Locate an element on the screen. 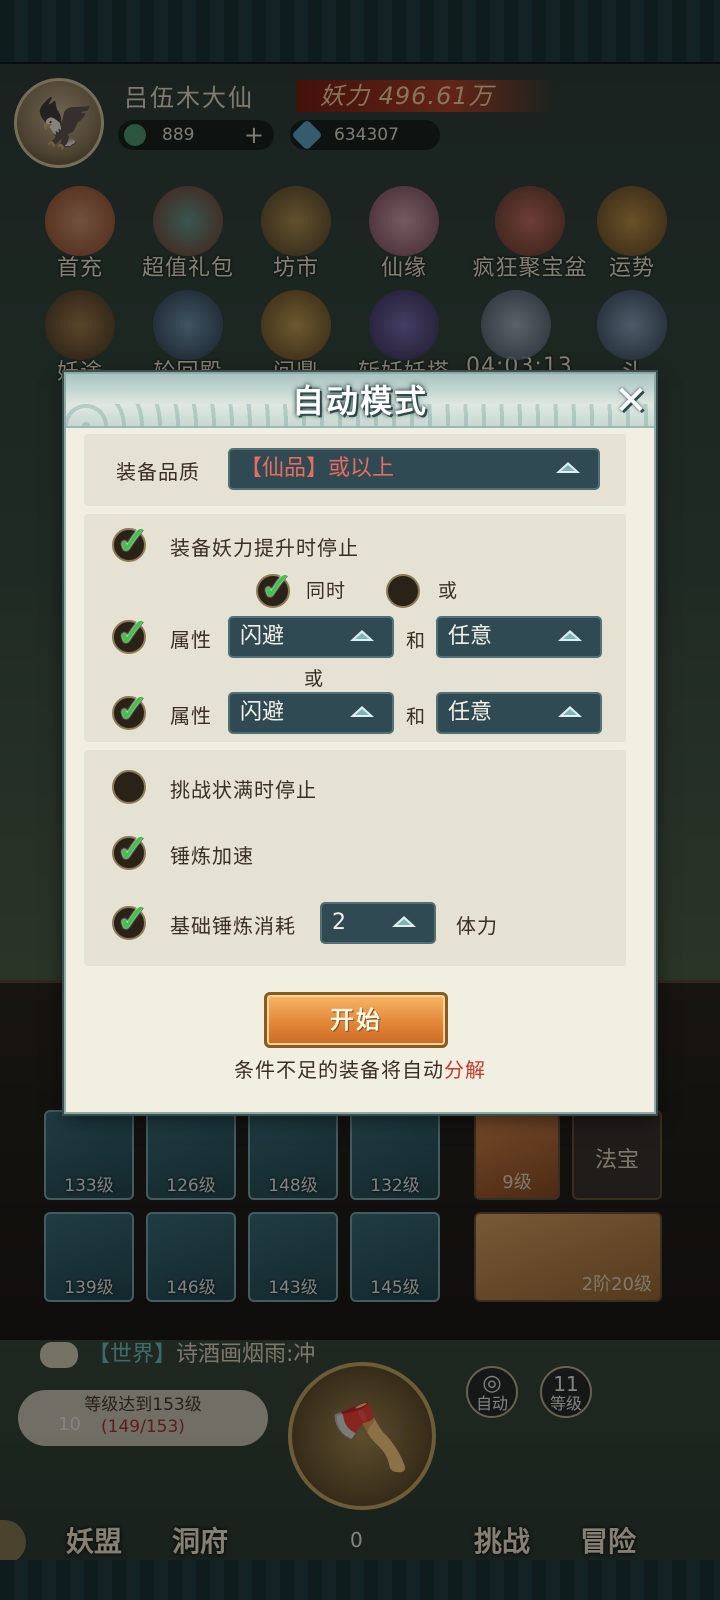 The width and height of the screenshot is (720, 1600). attr2-and-label: 和 is located at coordinates (416, 717).